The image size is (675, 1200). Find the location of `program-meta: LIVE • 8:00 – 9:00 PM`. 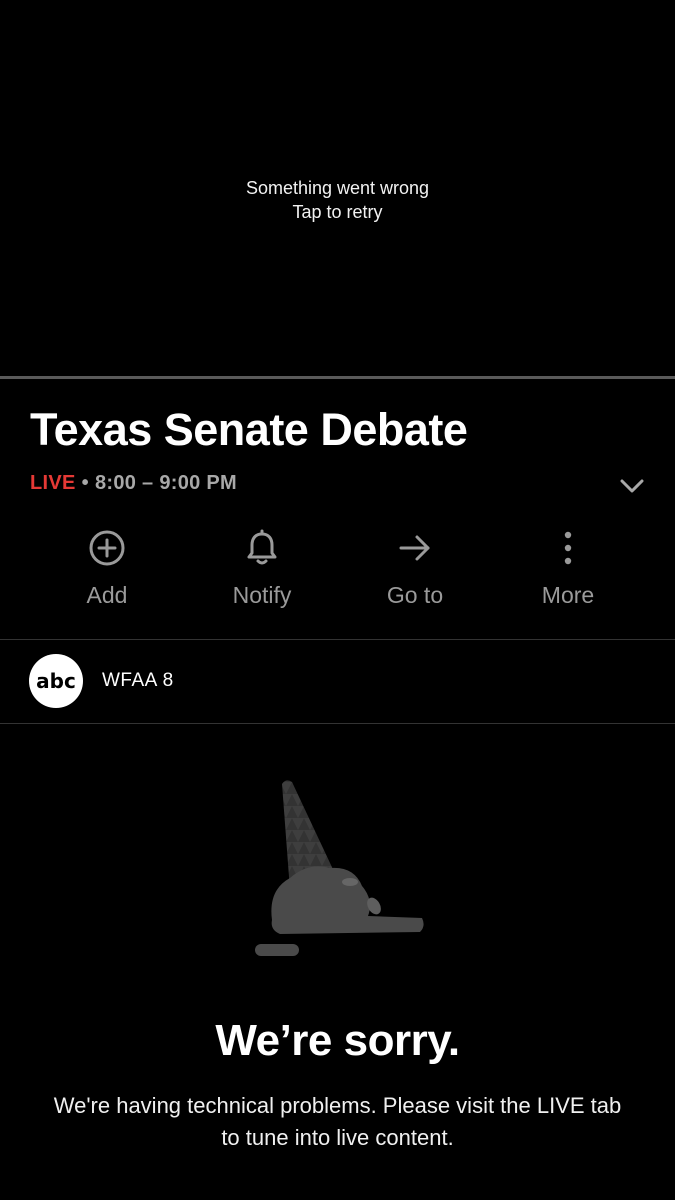

program-meta: LIVE • 8:00 – 9:00 PM is located at coordinates (133, 483).